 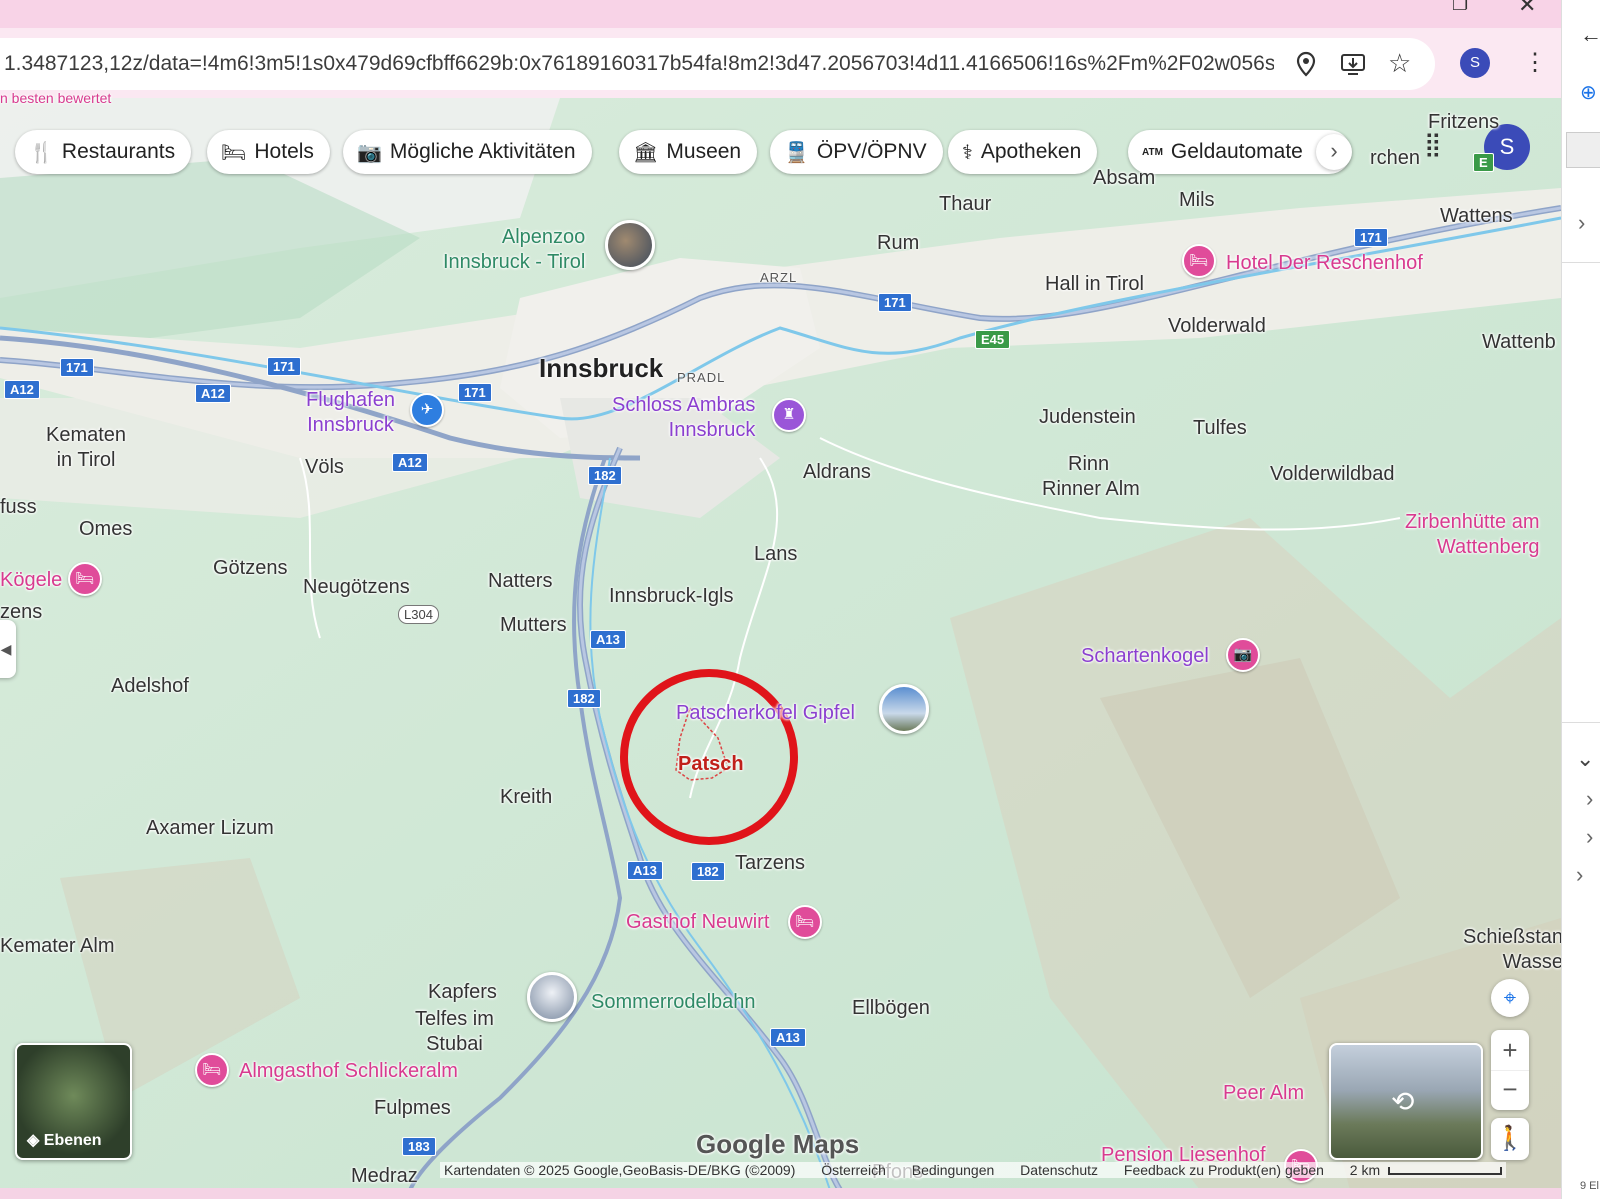 What do you see at coordinates (1590, 35) in the screenshot?
I see `back-arrow-icon: ←` at bounding box center [1590, 35].